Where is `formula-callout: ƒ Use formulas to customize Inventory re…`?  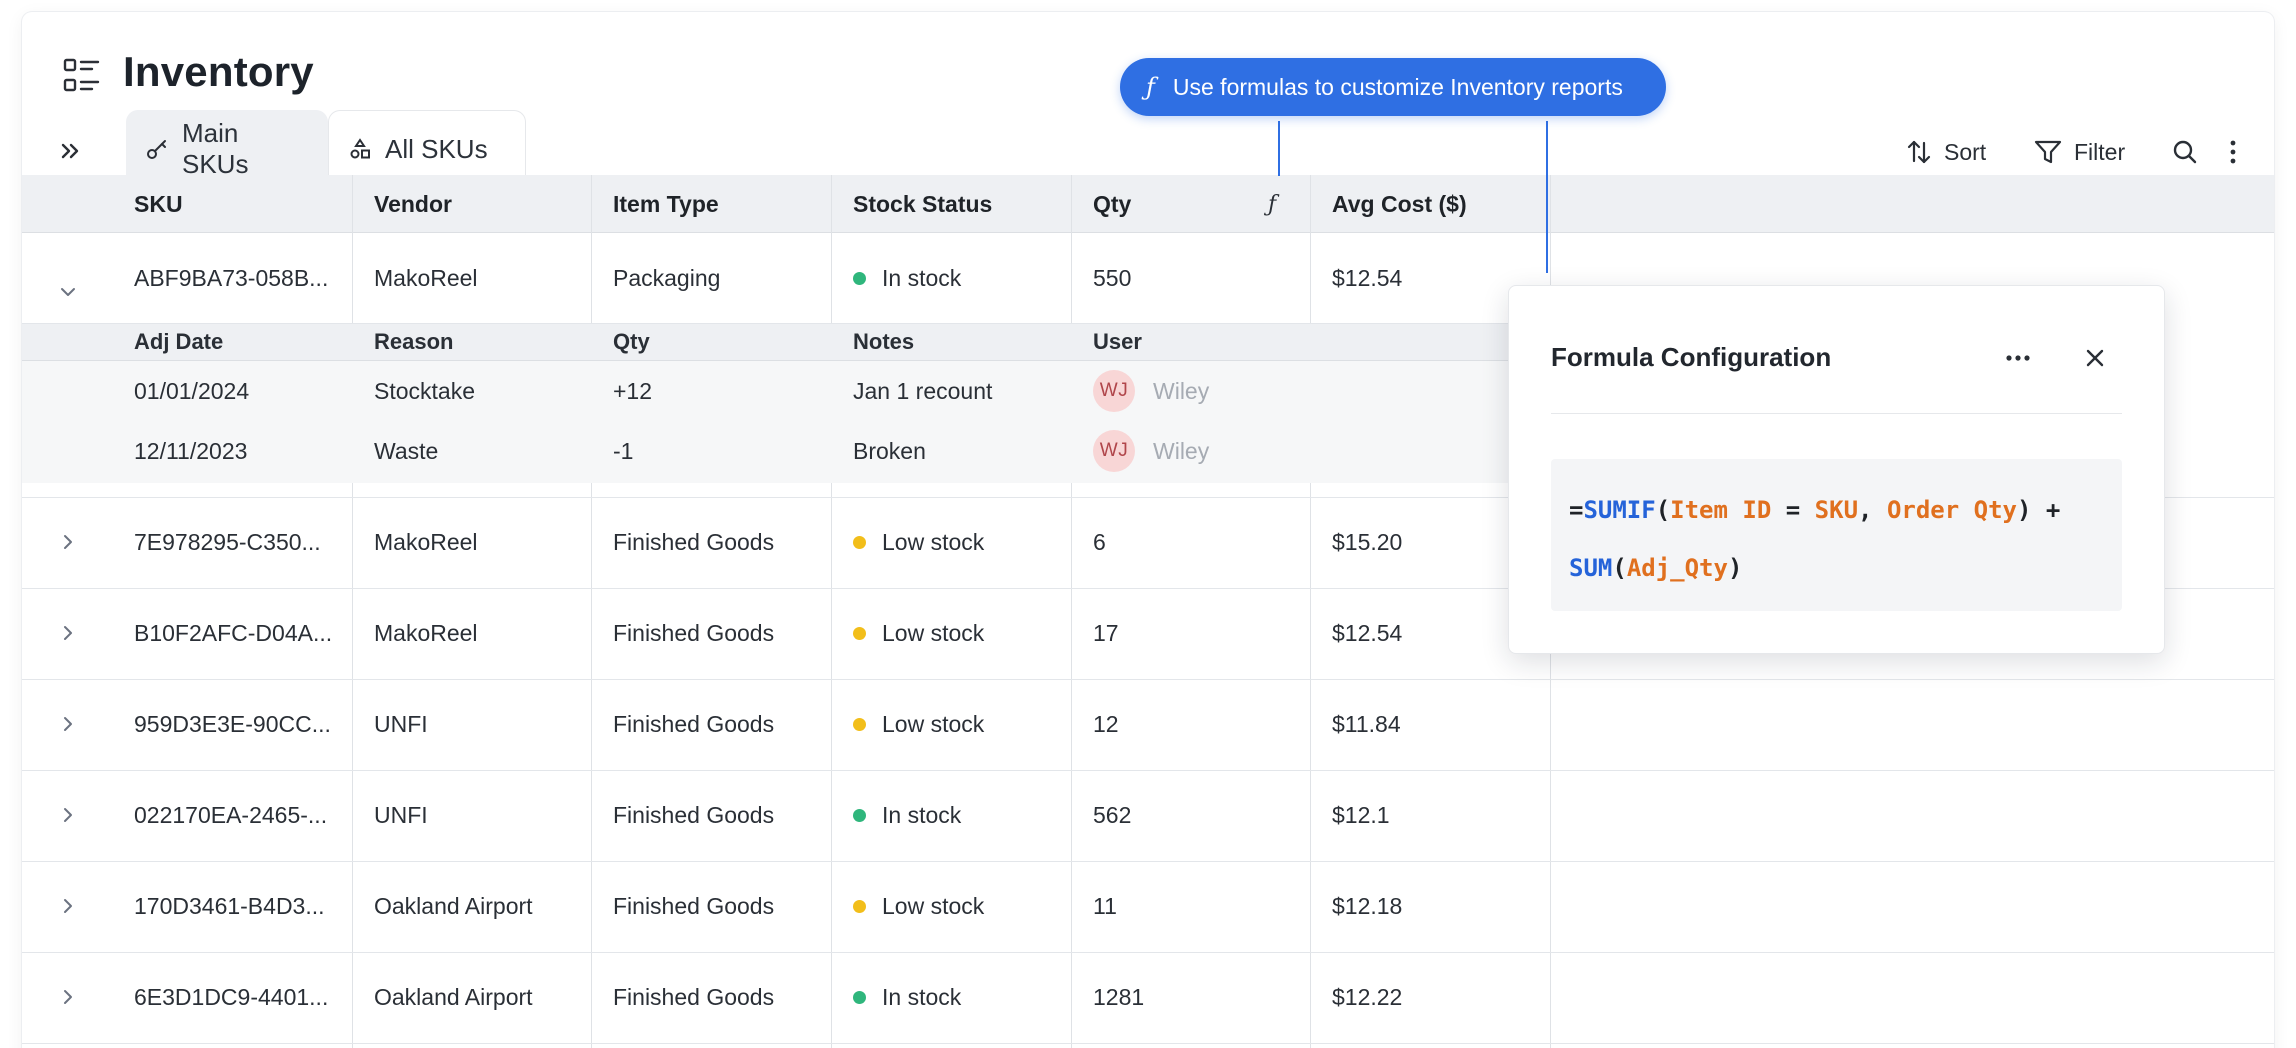 formula-callout: ƒ Use formulas to customize Inventory re… is located at coordinates (1393, 87).